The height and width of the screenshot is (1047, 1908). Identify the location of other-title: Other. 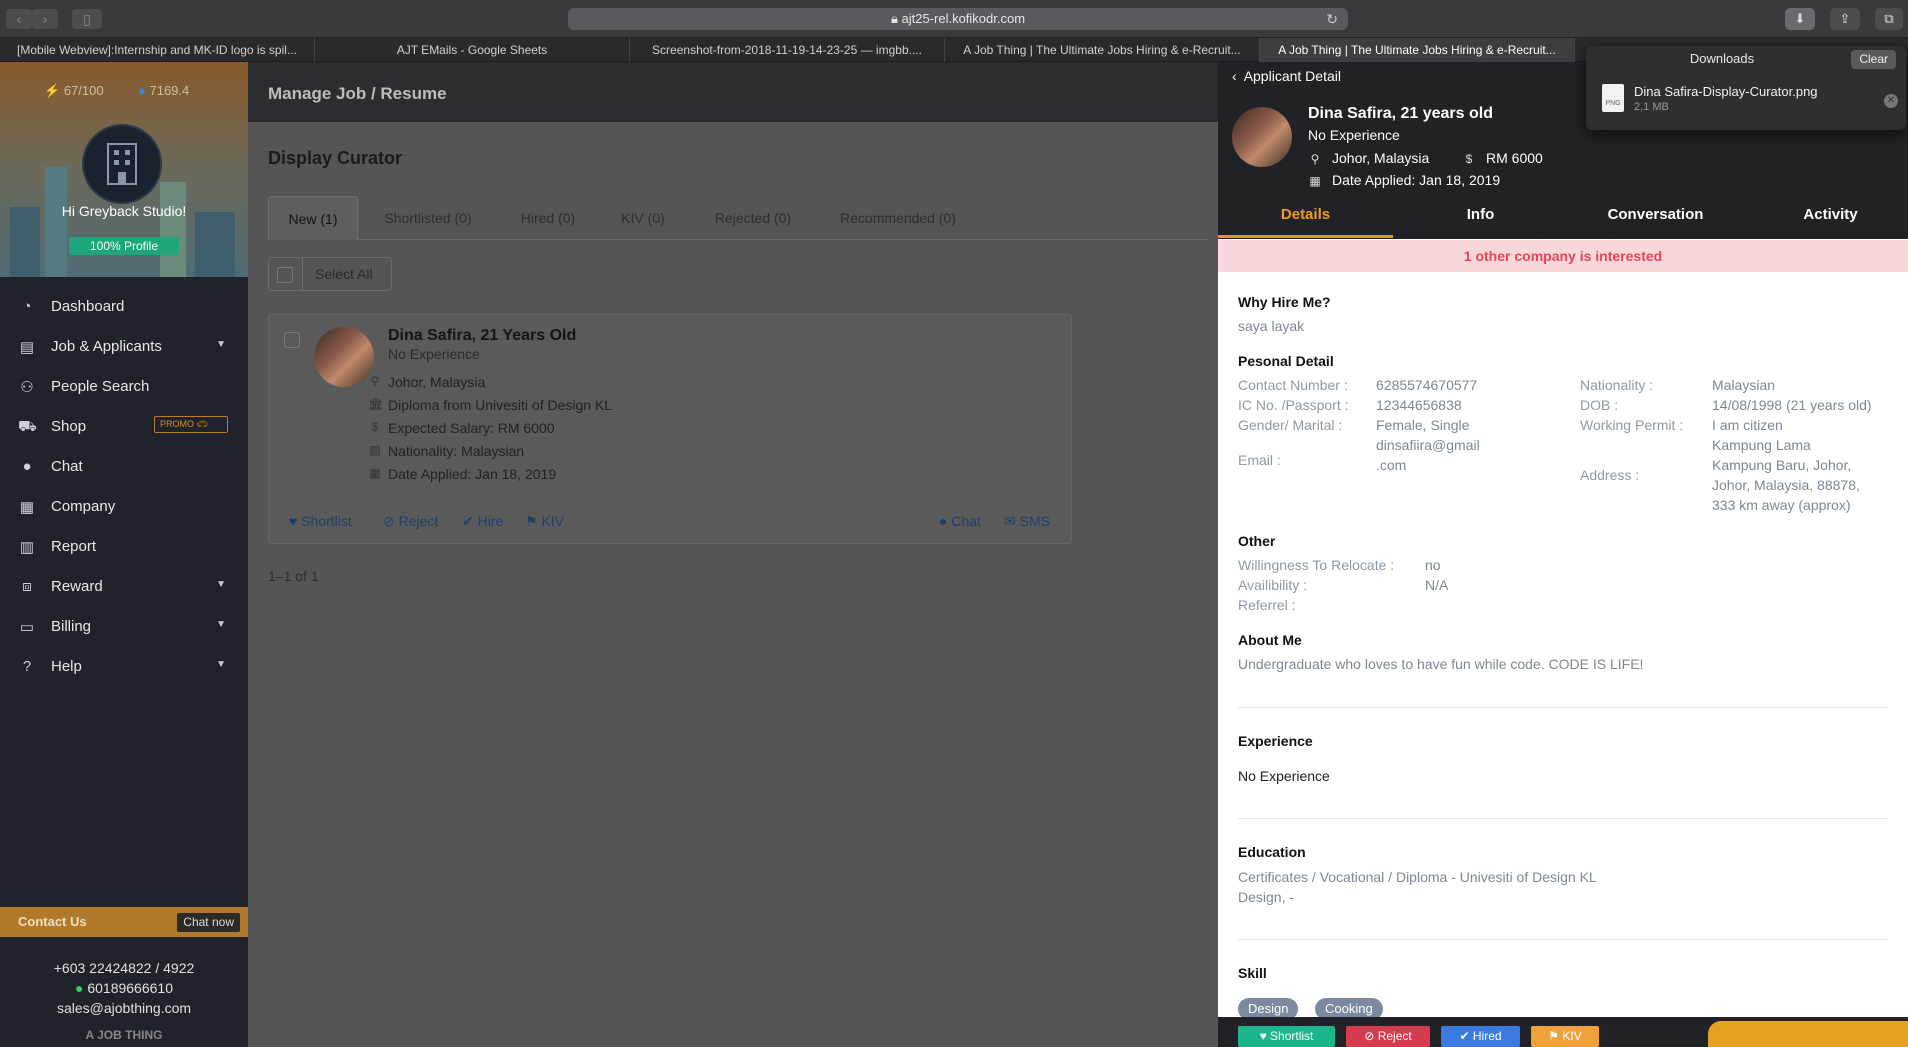
(1257, 541).